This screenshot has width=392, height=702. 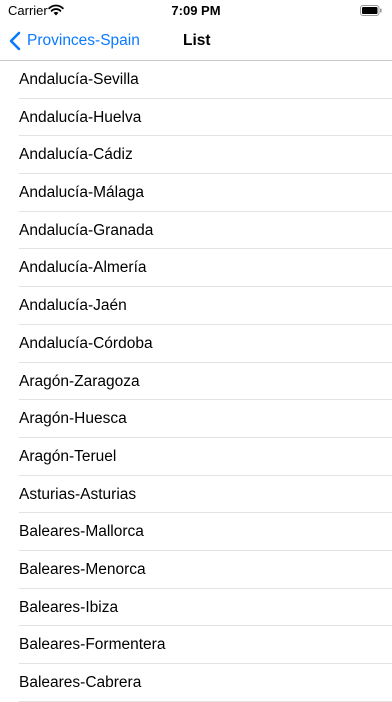 What do you see at coordinates (79, 381) in the screenshot?
I see `list-item-label: Aragón-Zaragoza` at bounding box center [79, 381].